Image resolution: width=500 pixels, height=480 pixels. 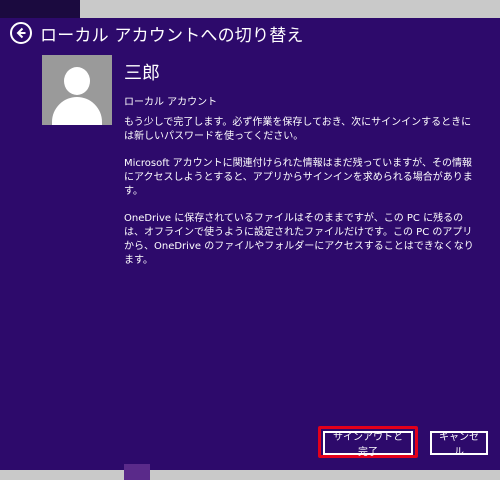 I want to click on background-strip-top, so click(x=250, y=9).